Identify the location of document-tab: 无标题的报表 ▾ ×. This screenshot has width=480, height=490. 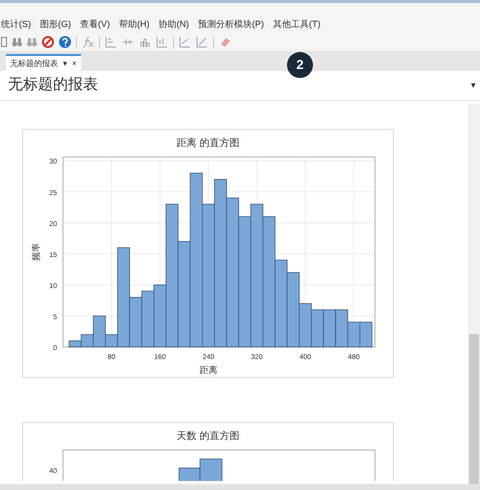
(43, 62).